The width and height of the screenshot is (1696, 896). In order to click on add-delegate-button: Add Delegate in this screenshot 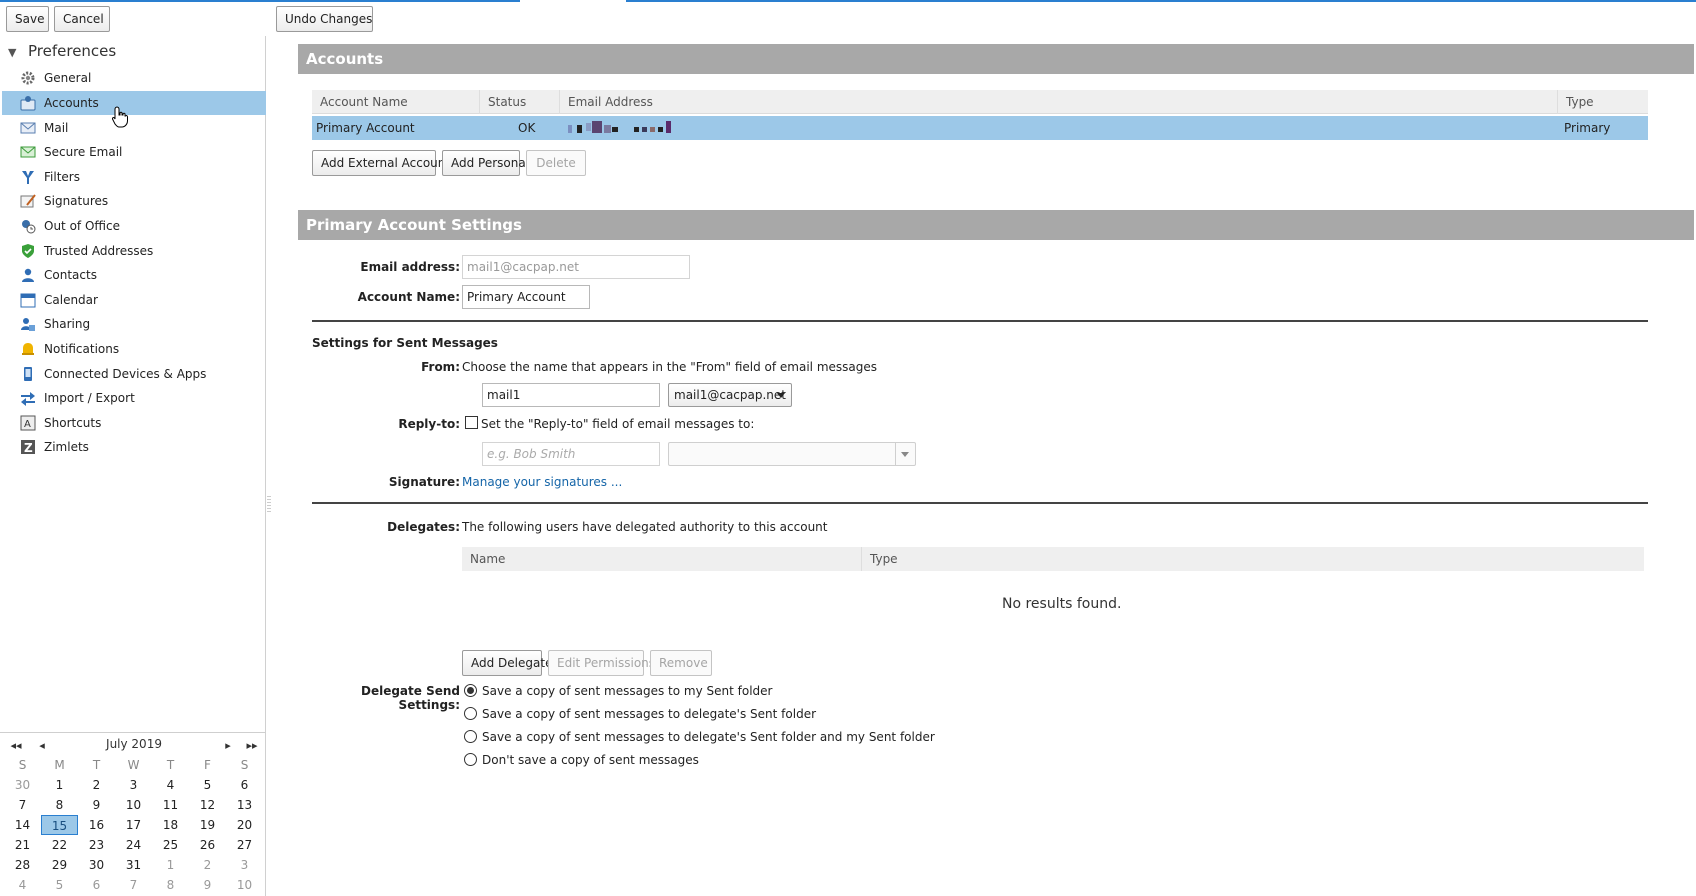, I will do `click(507, 663)`.